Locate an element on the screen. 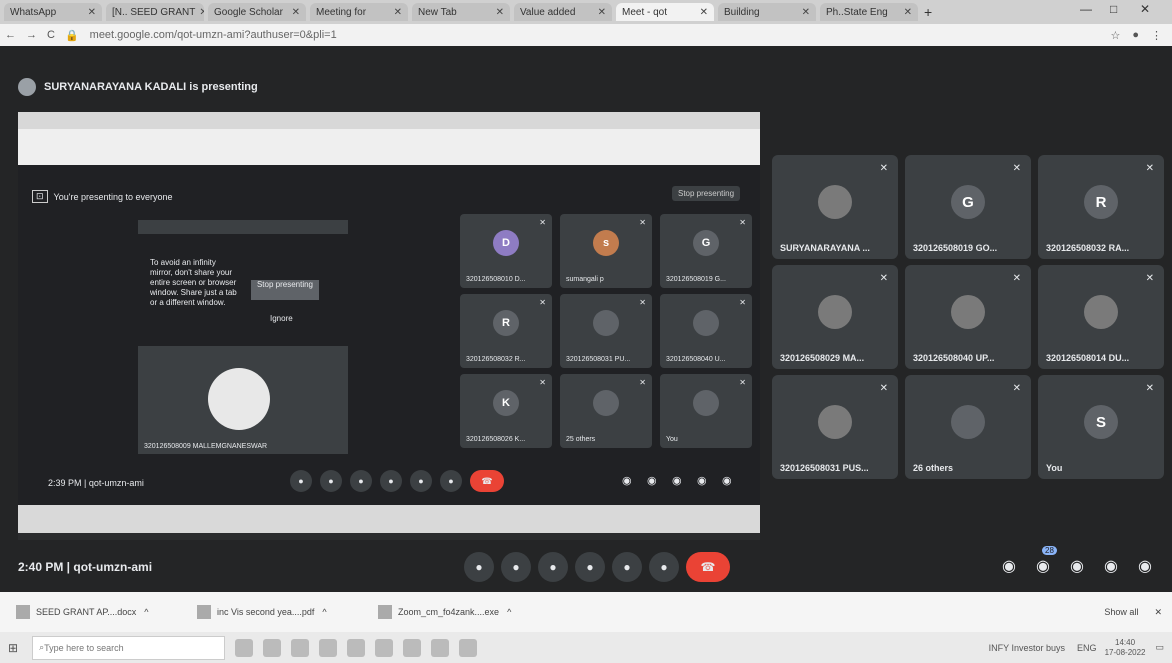  close-icon: ✕ is located at coordinates (1158, 612).